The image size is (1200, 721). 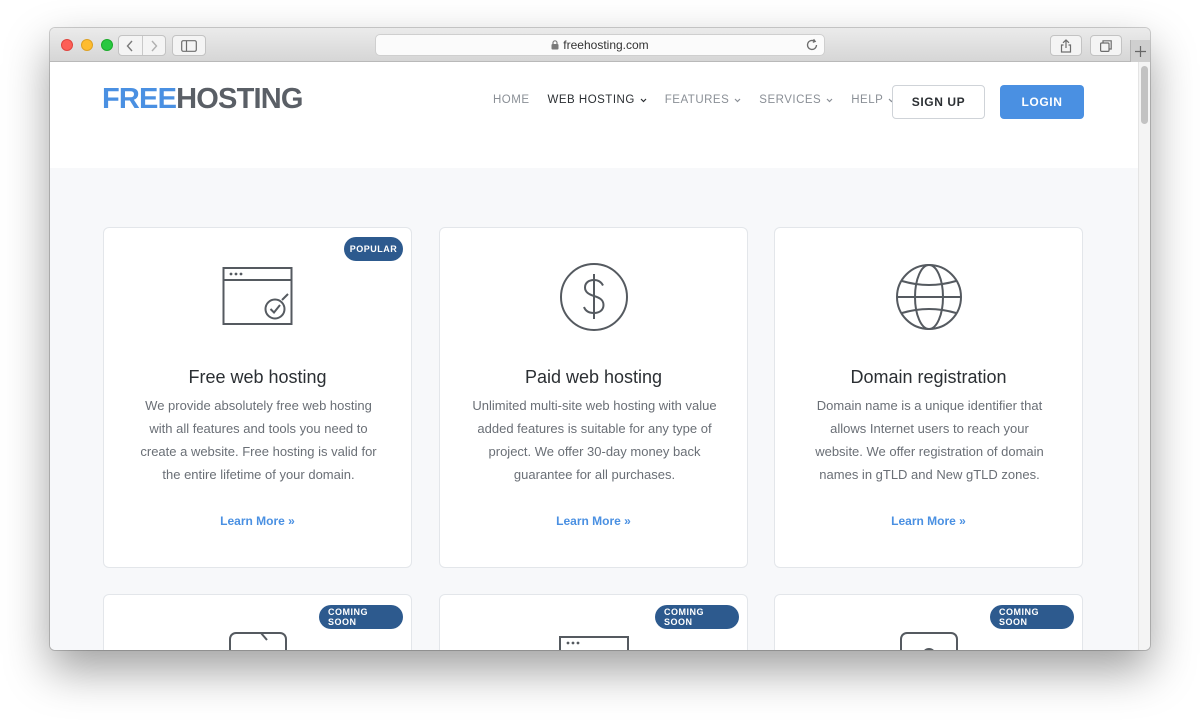 What do you see at coordinates (790, 100) in the screenshot?
I see `nav-services-label: SERVICES` at bounding box center [790, 100].